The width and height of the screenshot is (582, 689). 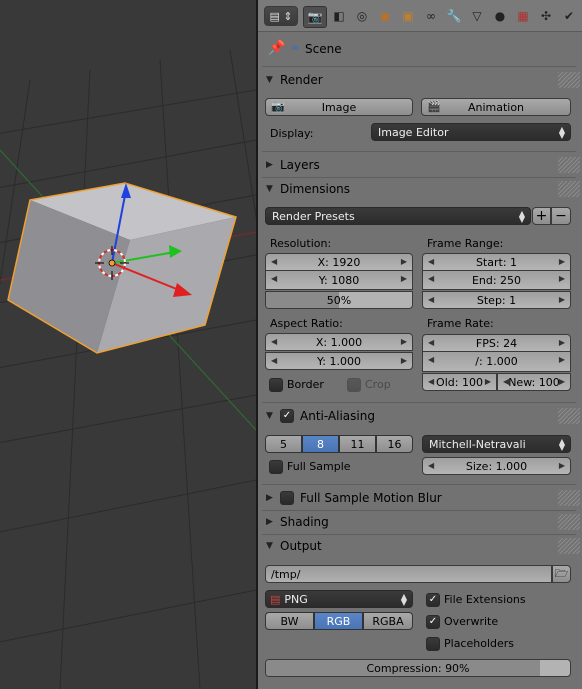 I want to click on color-mode-bw: BW, so click(x=289, y=621).